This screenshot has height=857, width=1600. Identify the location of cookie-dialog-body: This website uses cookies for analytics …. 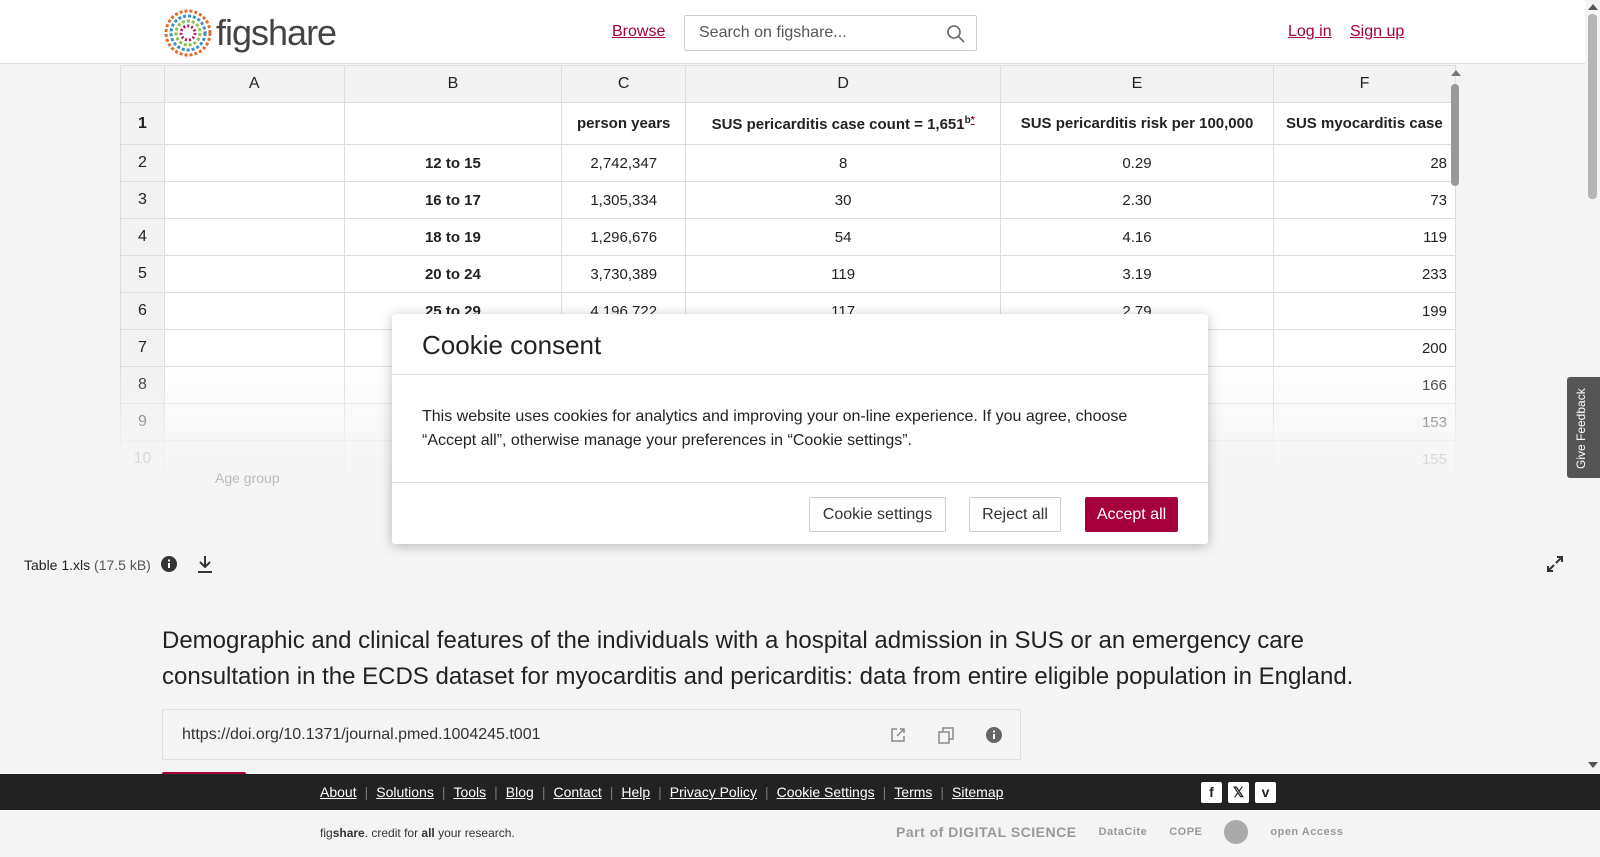
(775, 428).